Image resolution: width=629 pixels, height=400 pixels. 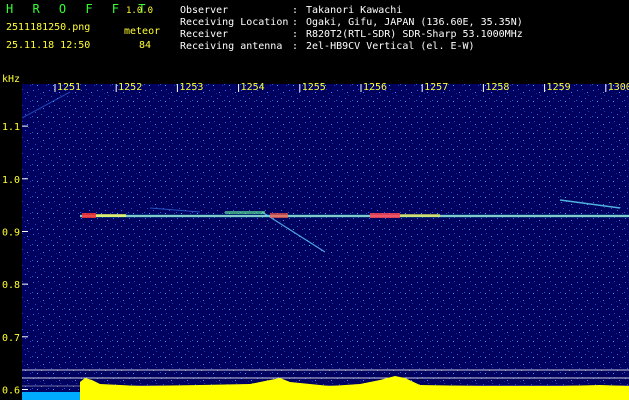 What do you see at coordinates (253, 87) in the screenshot?
I see `x-tick-label: 1254` at bounding box center [253, 87].